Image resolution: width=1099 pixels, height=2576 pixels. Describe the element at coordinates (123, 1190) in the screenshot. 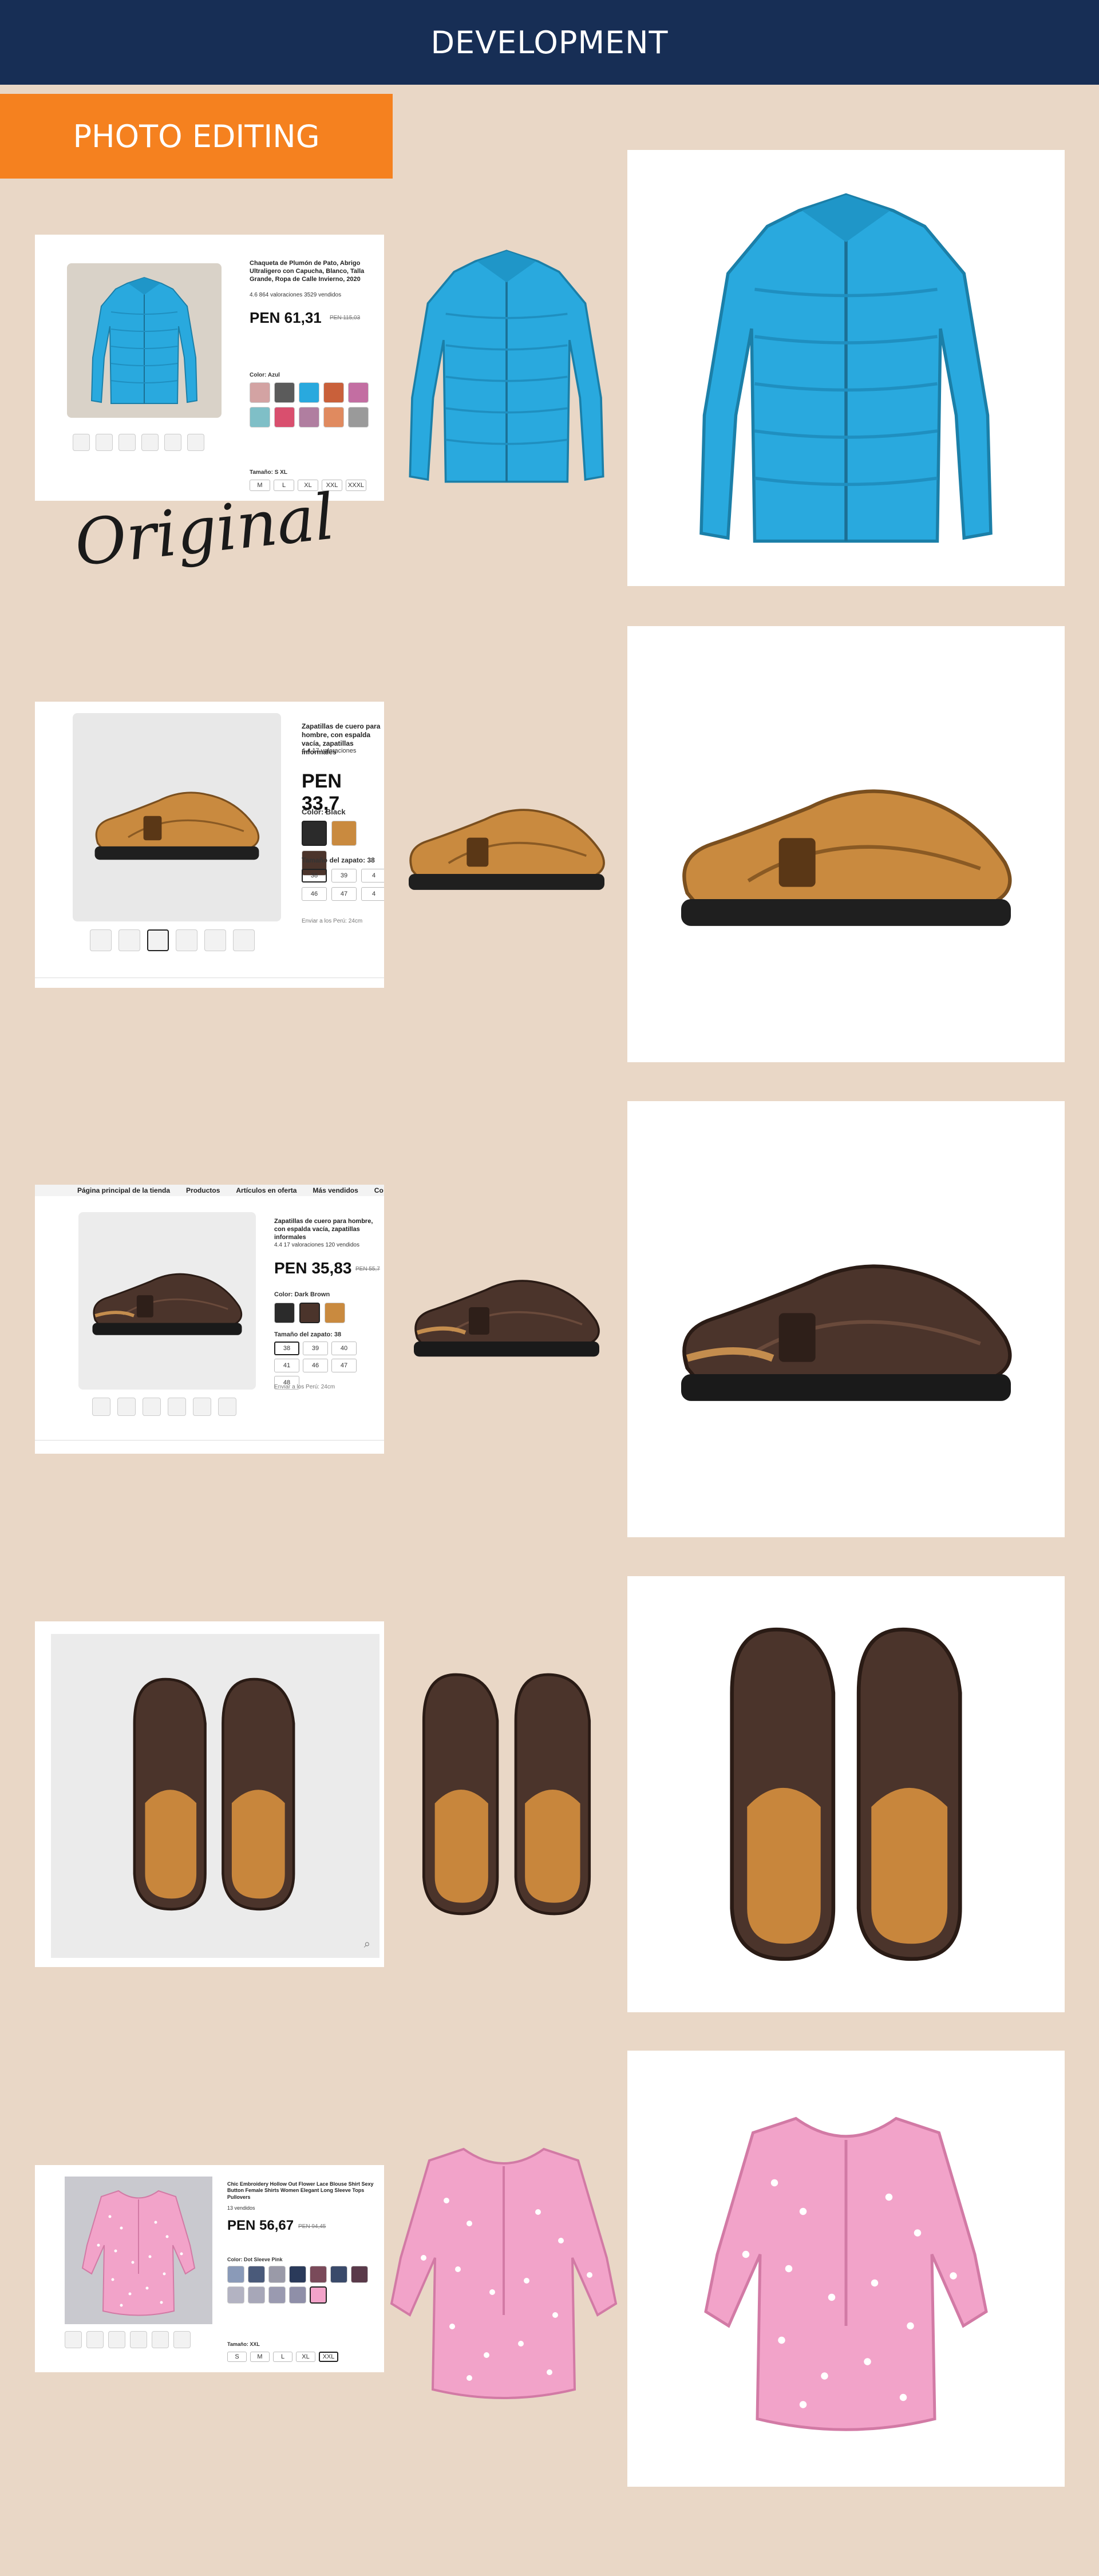

I see `nav-home: Página principal de la tienda` at that location.